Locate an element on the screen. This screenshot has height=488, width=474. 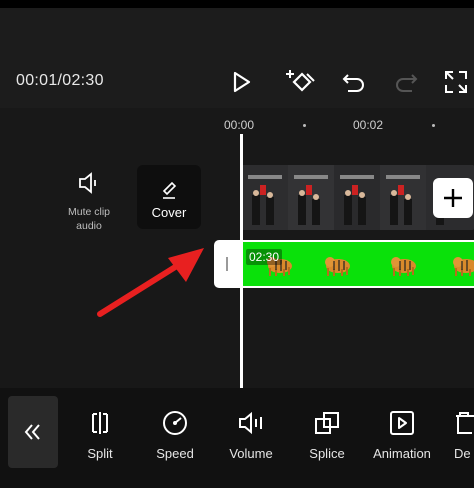
back-button is located at coordinates (33, 432).